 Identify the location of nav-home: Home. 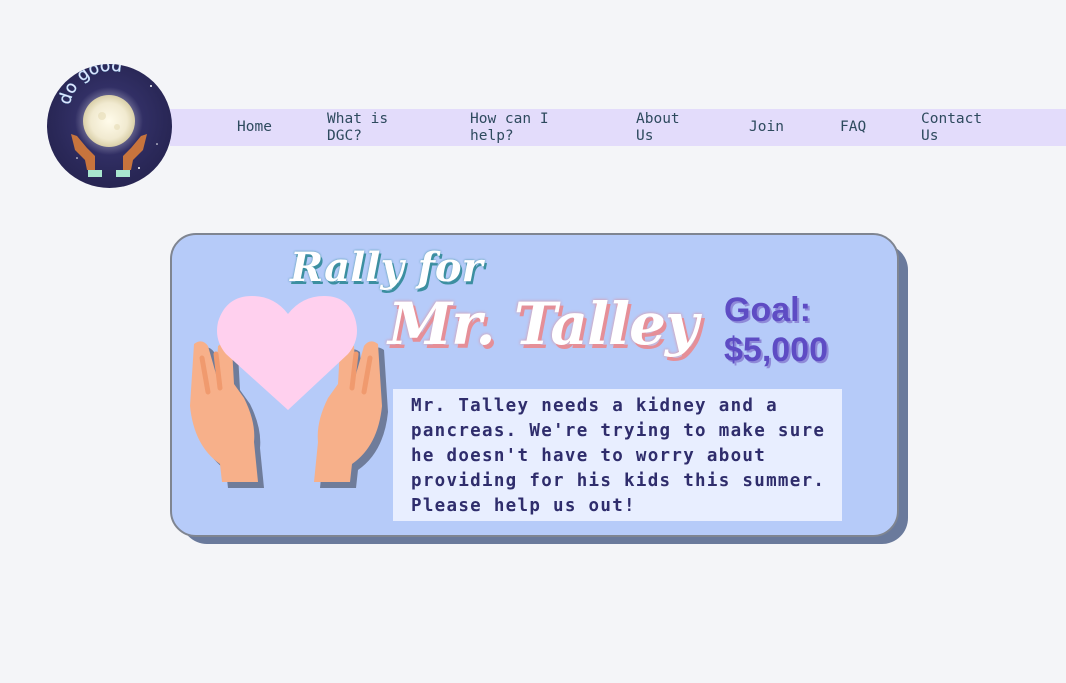
(254, 127).